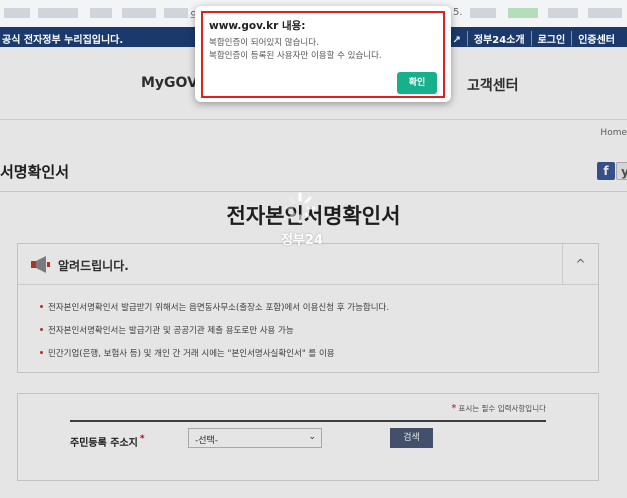  What do you see at coordinates (458, 12) in the screenshot?
I see `bookmark-fragment: 5.` at bounding box center [458, 12].